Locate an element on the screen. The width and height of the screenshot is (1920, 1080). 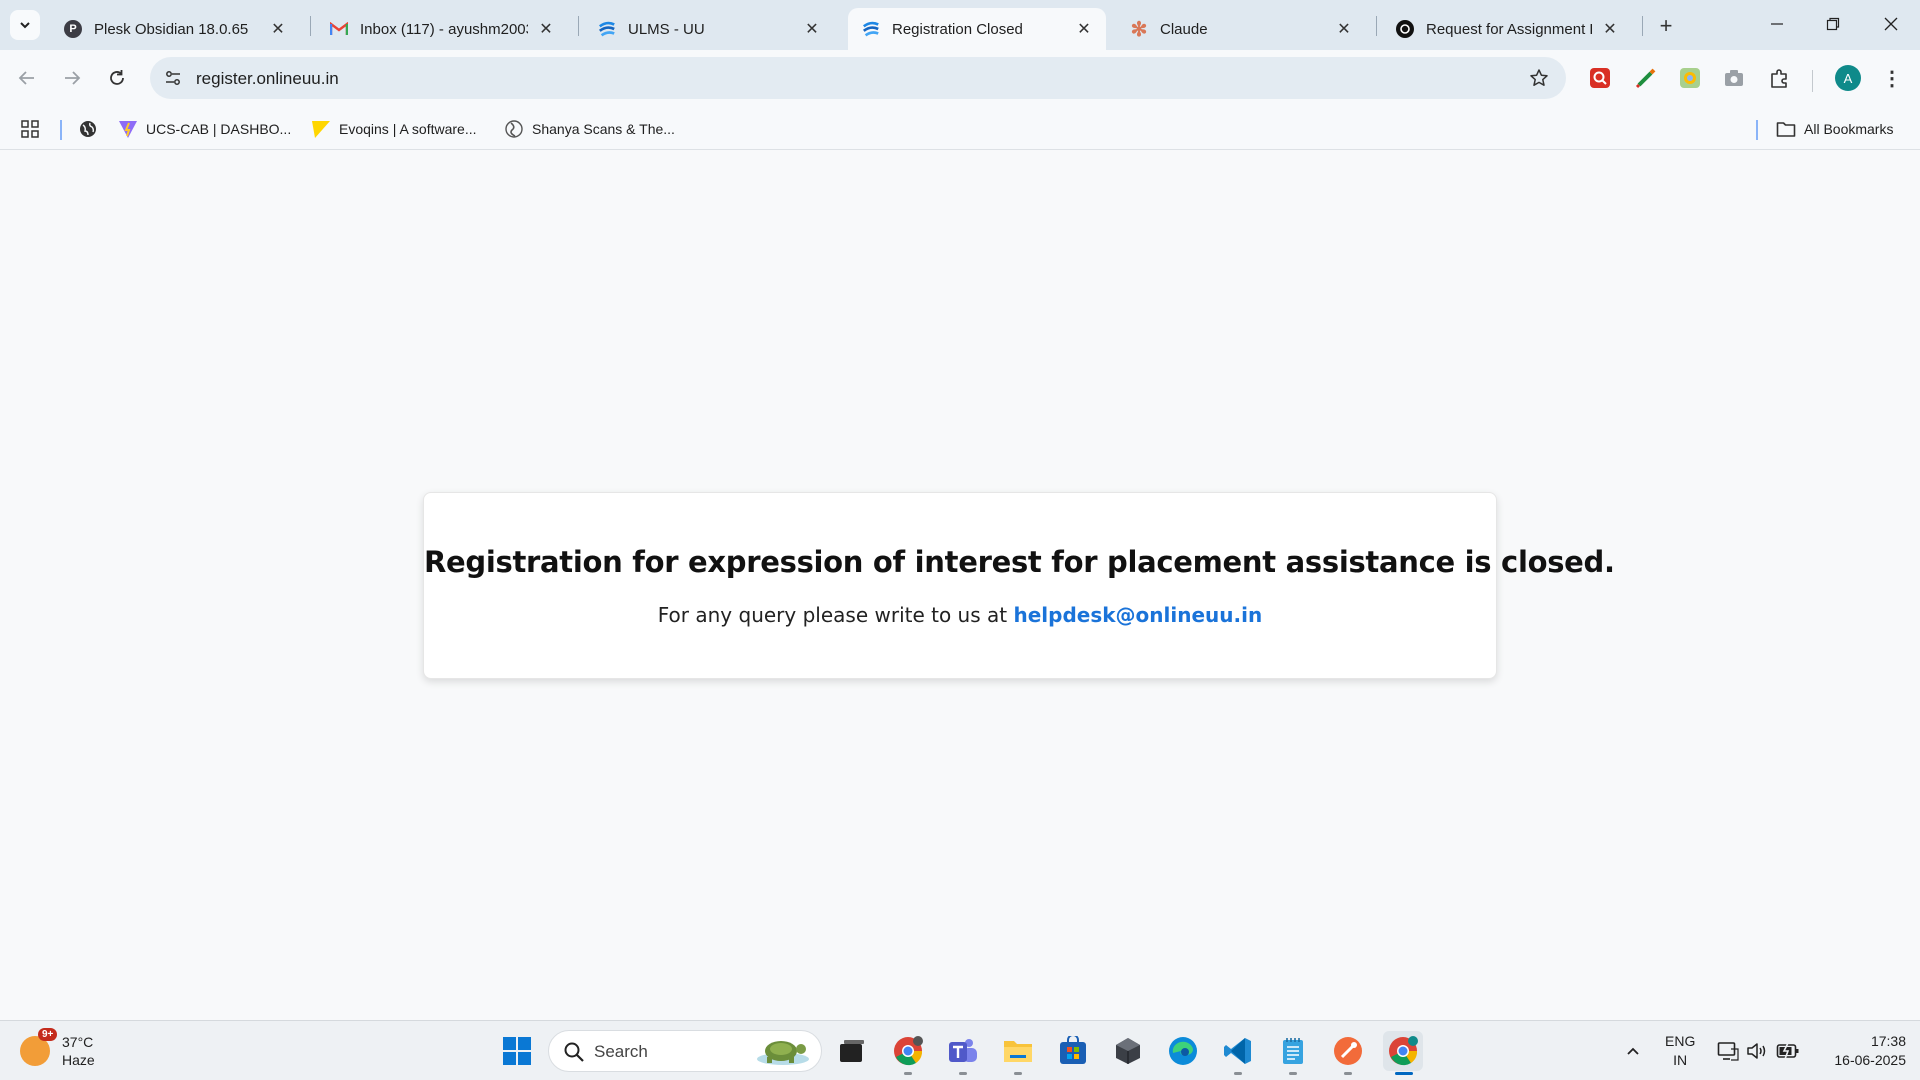
arrow-right-icon is located at coordinates (73, 78).